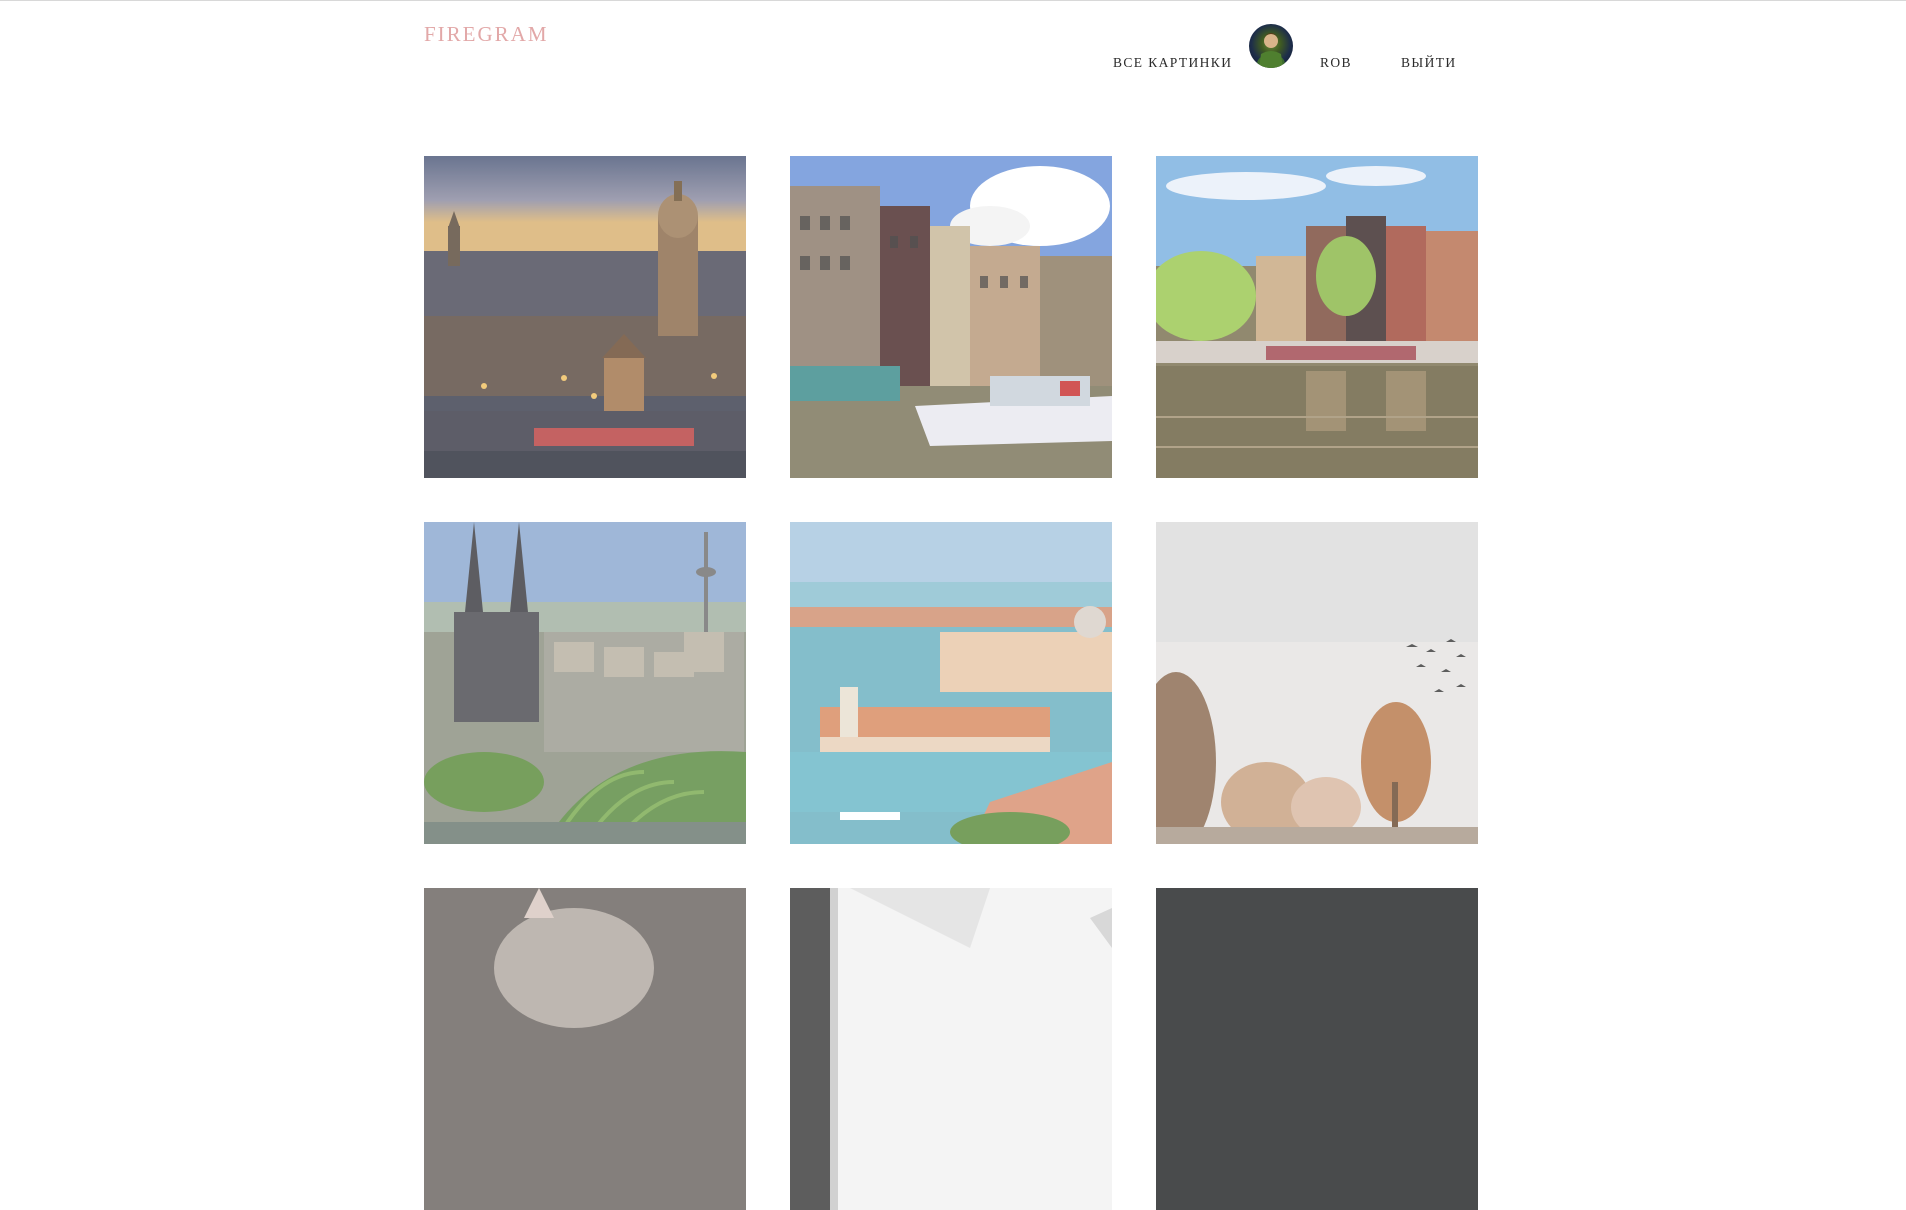 The image size is (1906, 1210). What do you see at coordinates (1317, 683) in the screenshot?
I see `gallery-item-foggy-trees` at bounding box center [1317, 683].